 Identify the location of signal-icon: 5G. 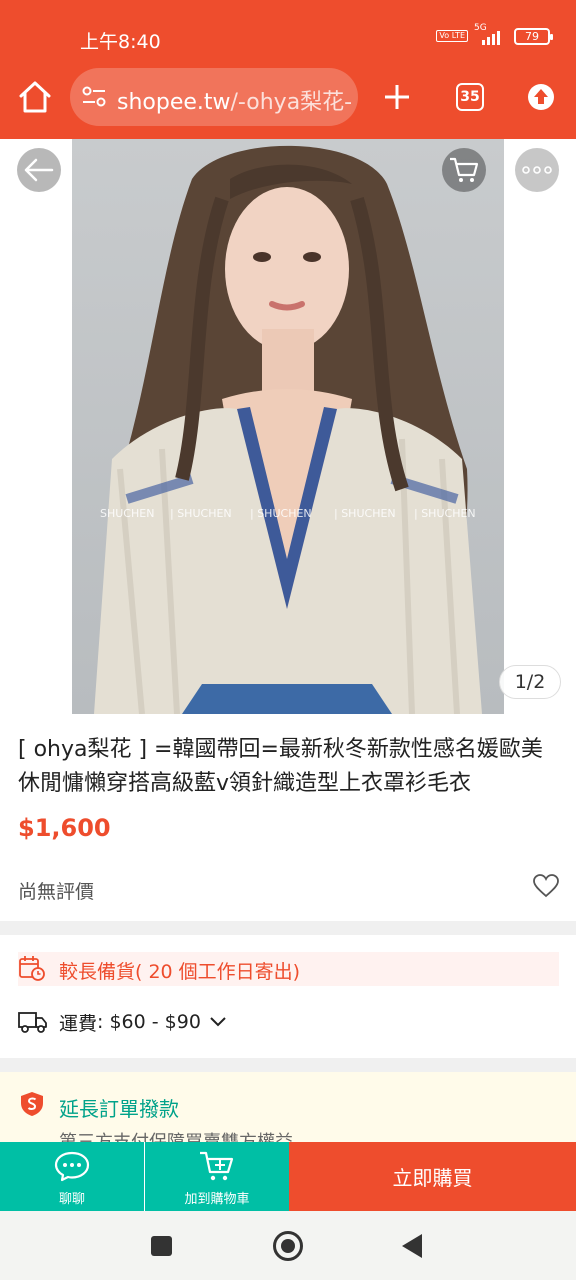
(491, 34).